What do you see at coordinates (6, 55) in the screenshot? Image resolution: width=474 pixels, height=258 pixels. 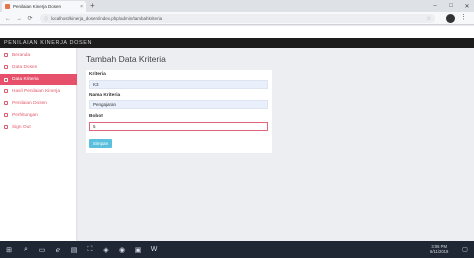 I see `home-icon` at bounding box center [6, 55].